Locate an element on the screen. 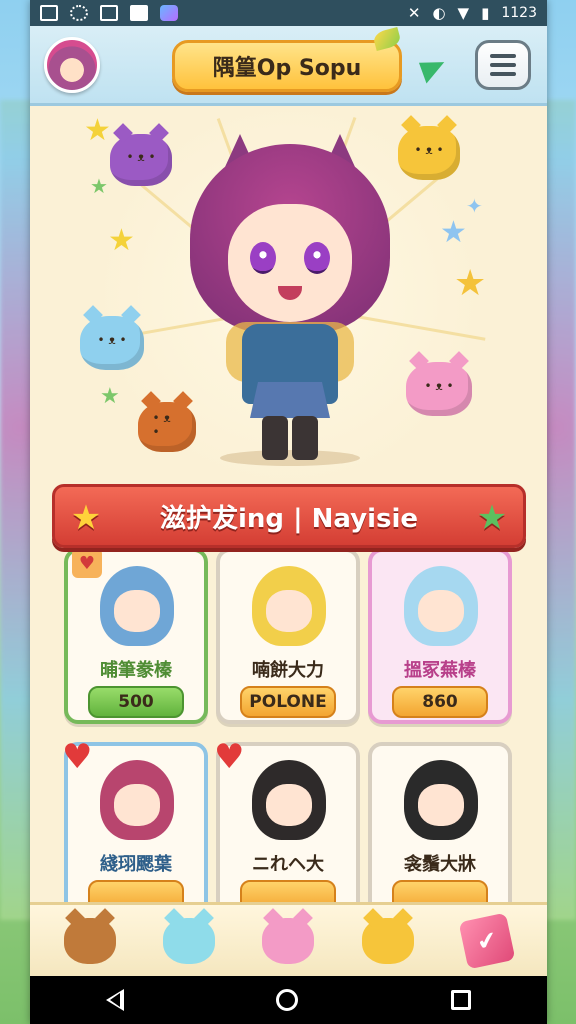 The image size is (576, 1024). card-collection-icon: ✔ is located at coordinates (487, 940).